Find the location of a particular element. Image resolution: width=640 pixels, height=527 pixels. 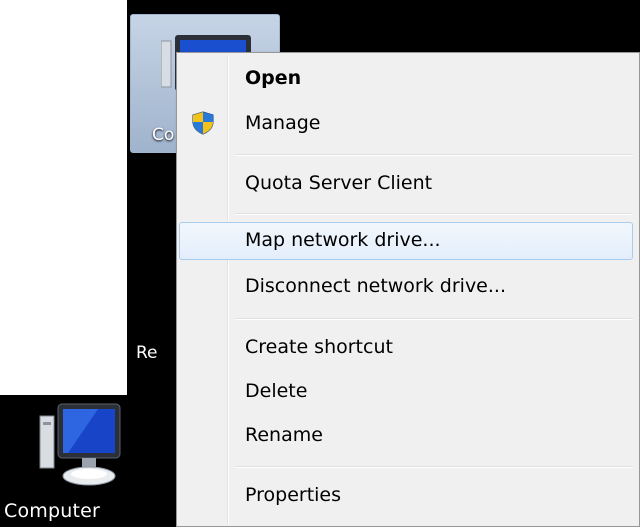

computer-icon is located at coordinates (80, 448).